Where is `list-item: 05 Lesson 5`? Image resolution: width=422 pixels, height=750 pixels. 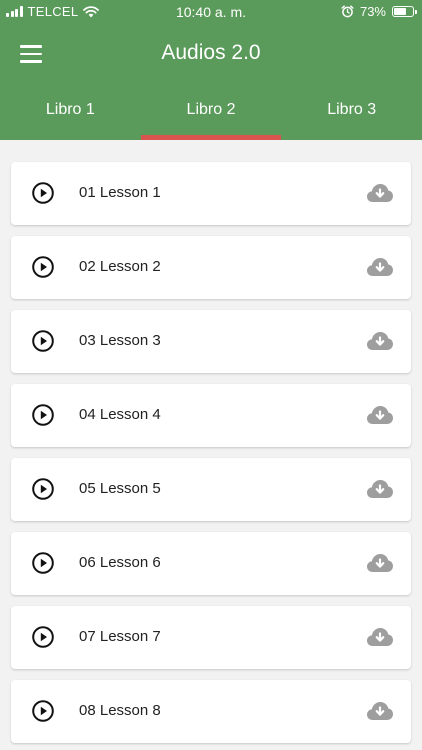
list-item: 05 Lesson 5 is located at coordinates (211, 489).